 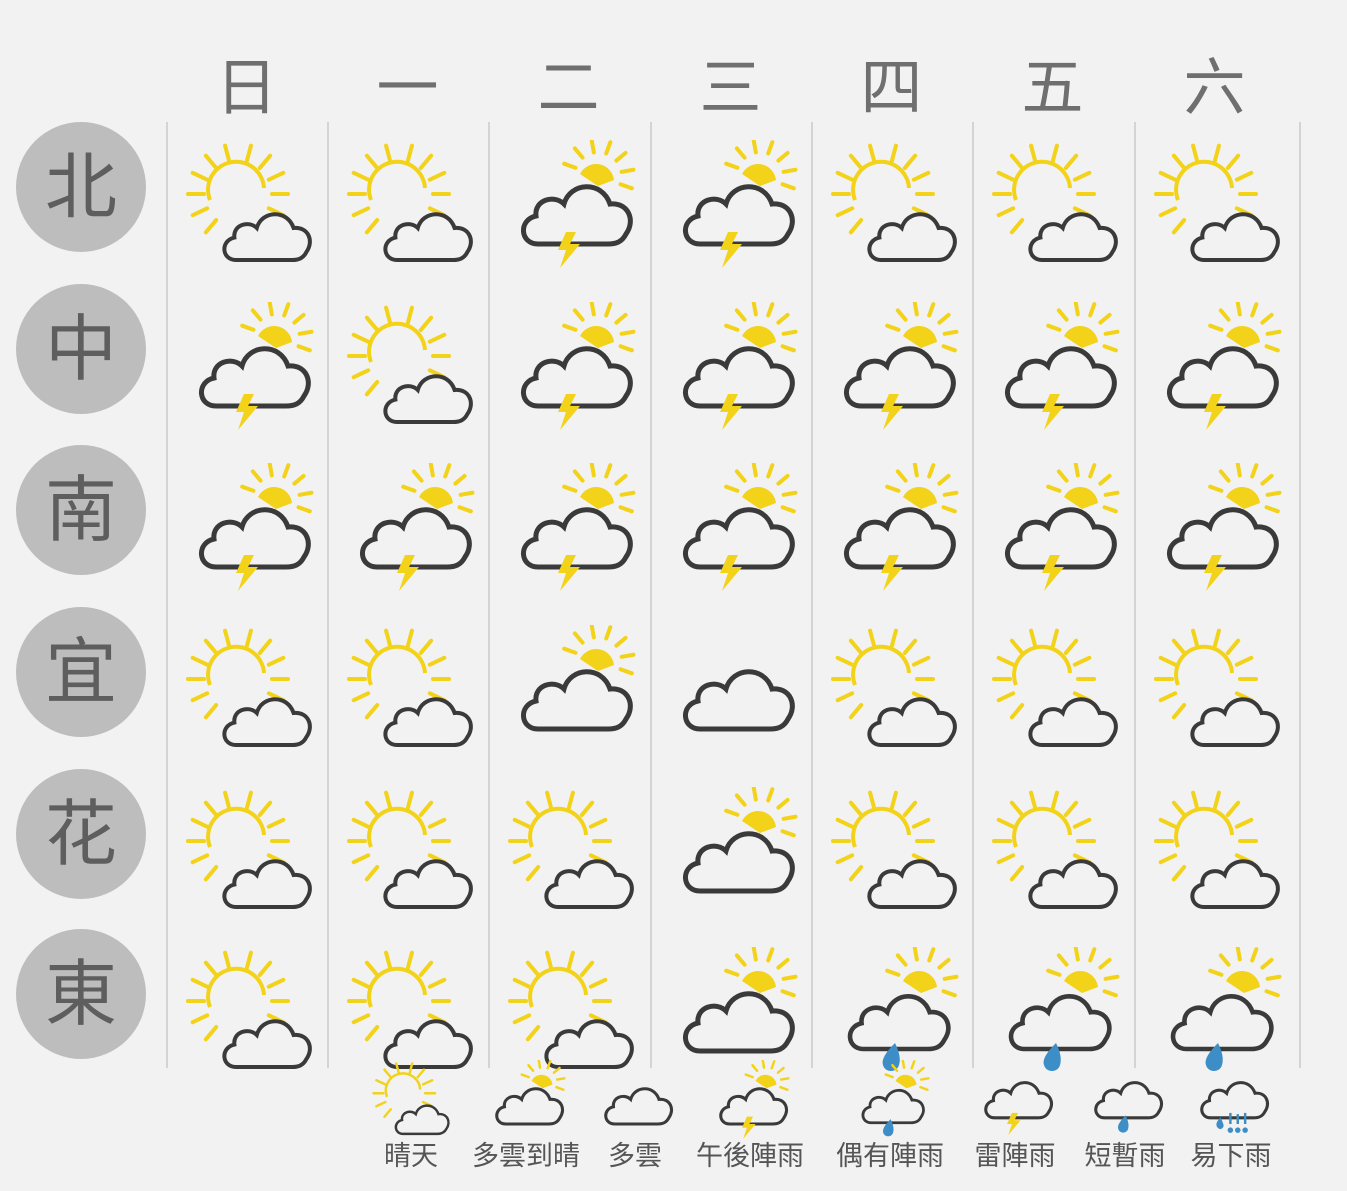 I want to click on region-badge: 宜, so click(x=81, y=672).